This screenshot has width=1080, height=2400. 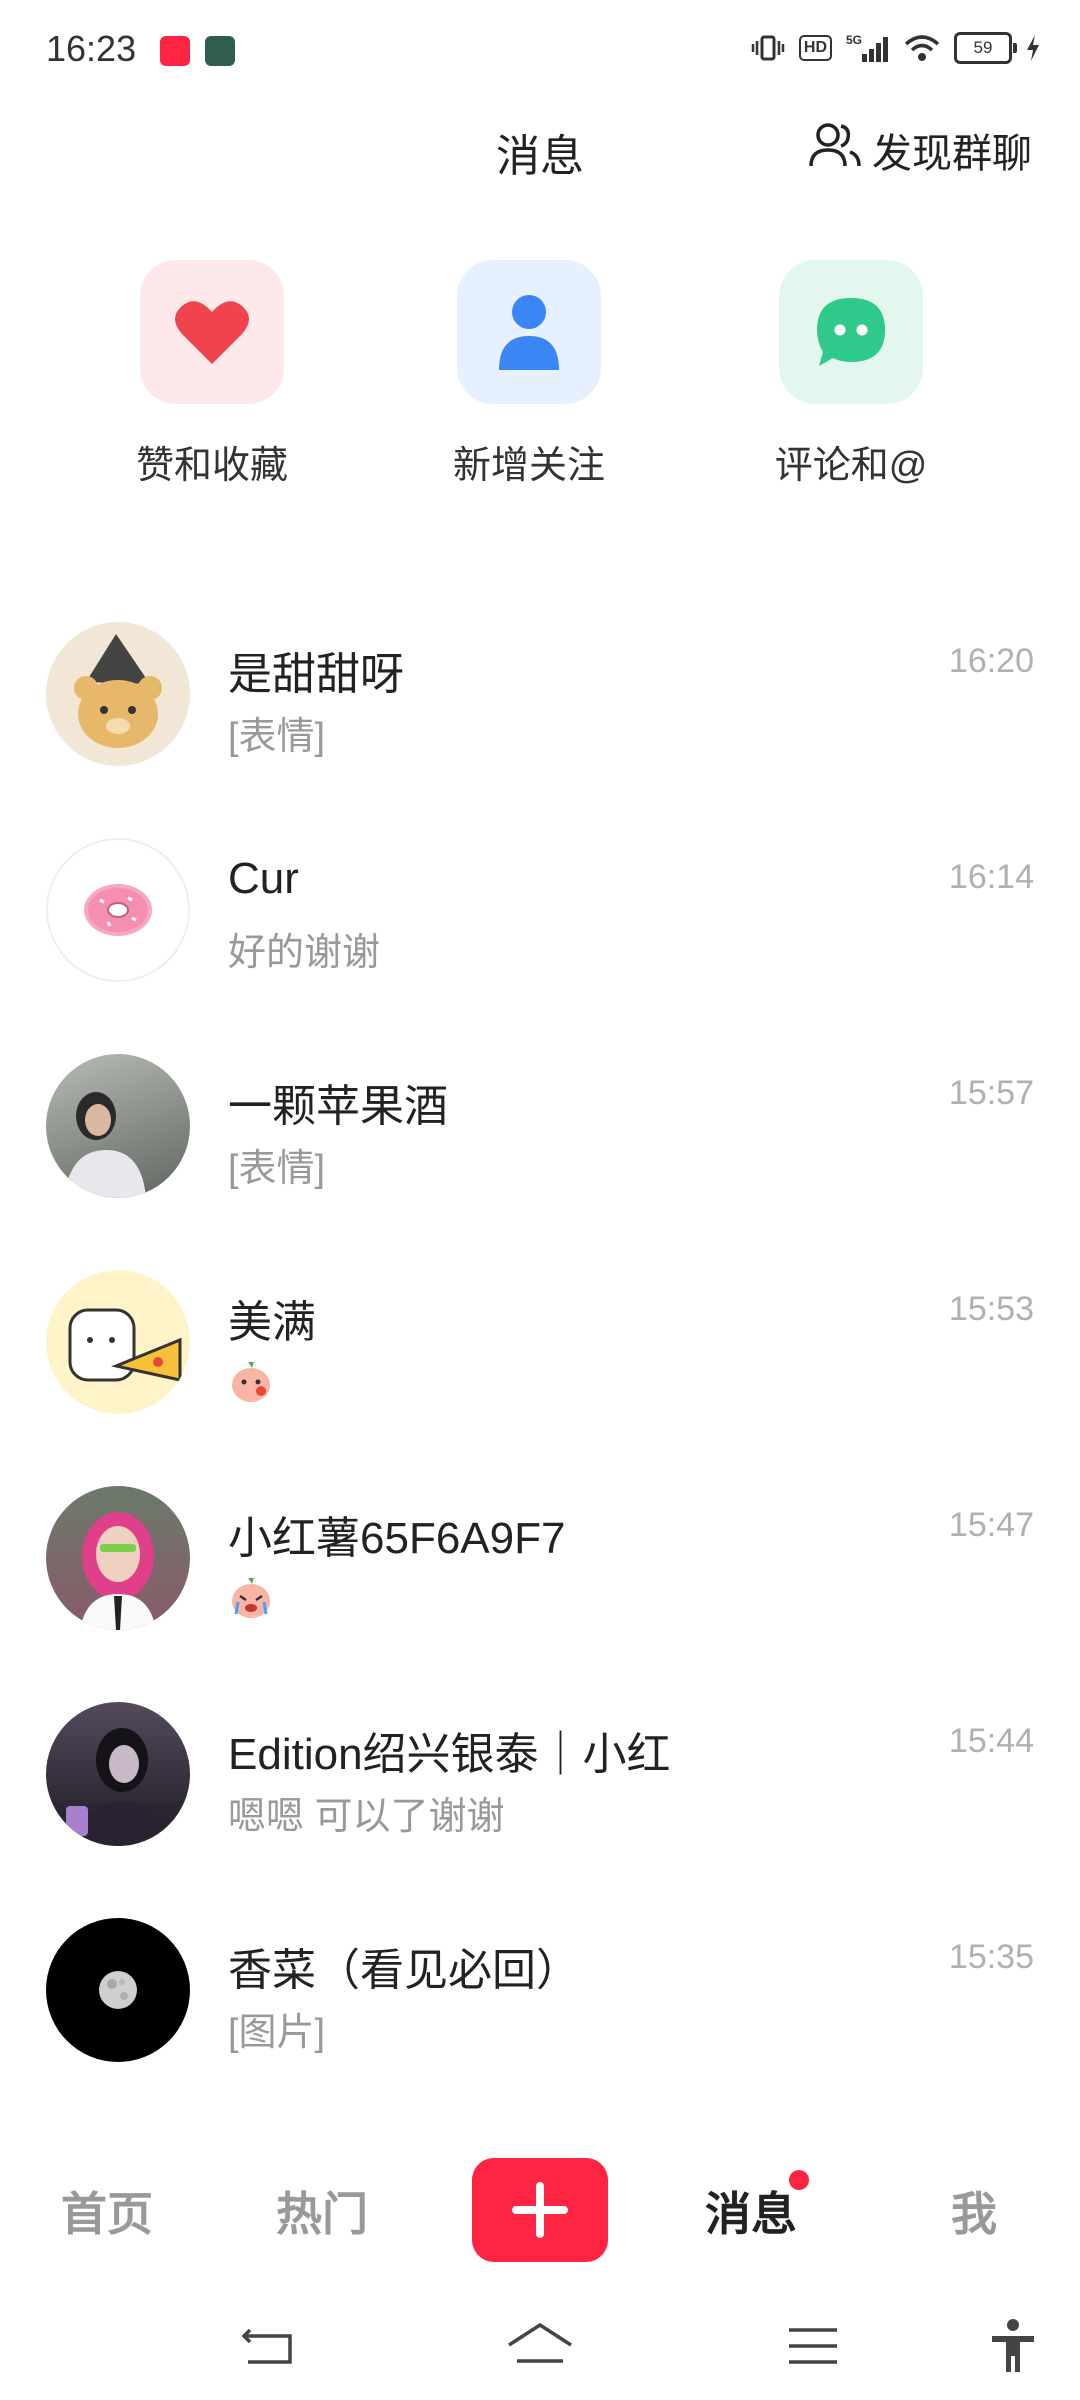 What do you see at coordinates (799, 2180) in the screenshot?
I see `unread-dot` at bounding box center [799, 2180].